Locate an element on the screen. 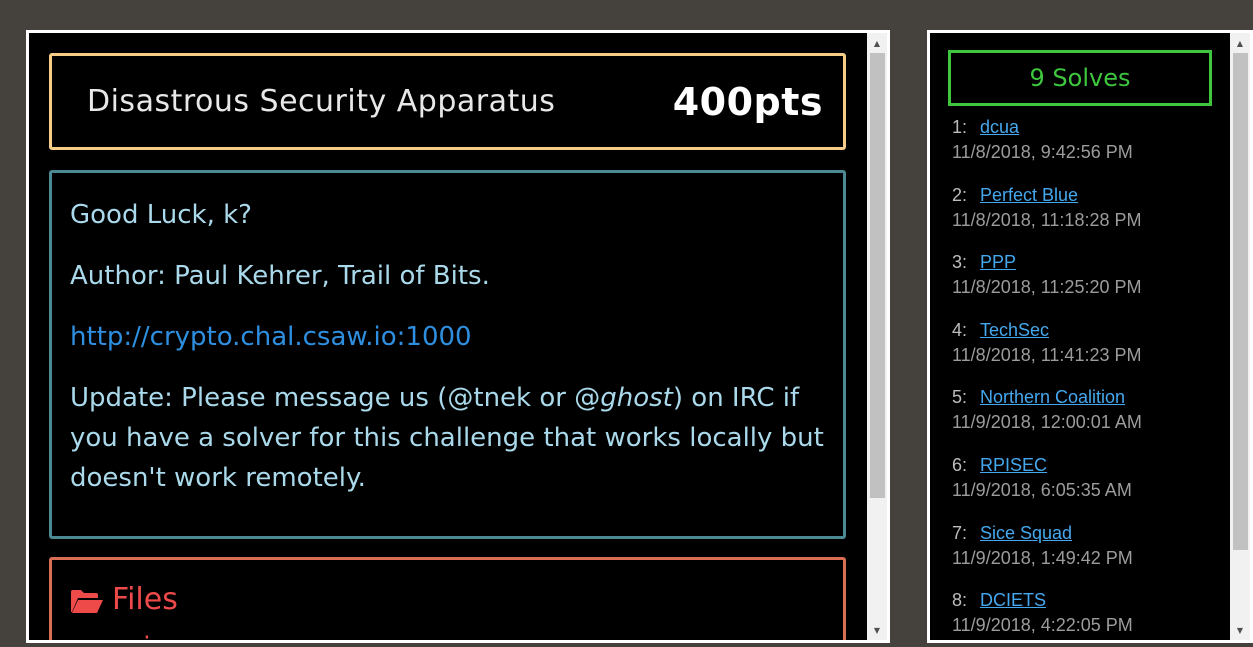  solve-team-link: DCIETS is located at coordinates (1013, 600).